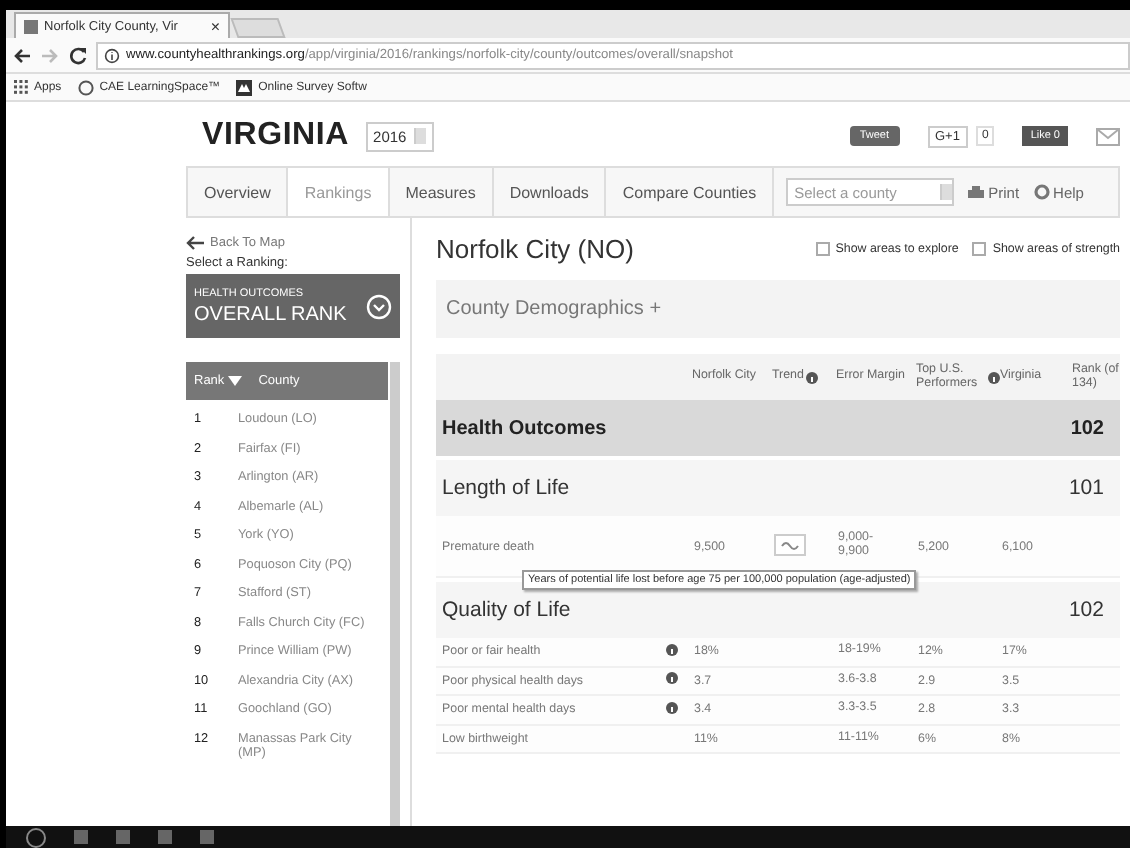 The height and width of the screenshot is (848, 1130). I want to click on apps-grid-icon, so click(21, 87).